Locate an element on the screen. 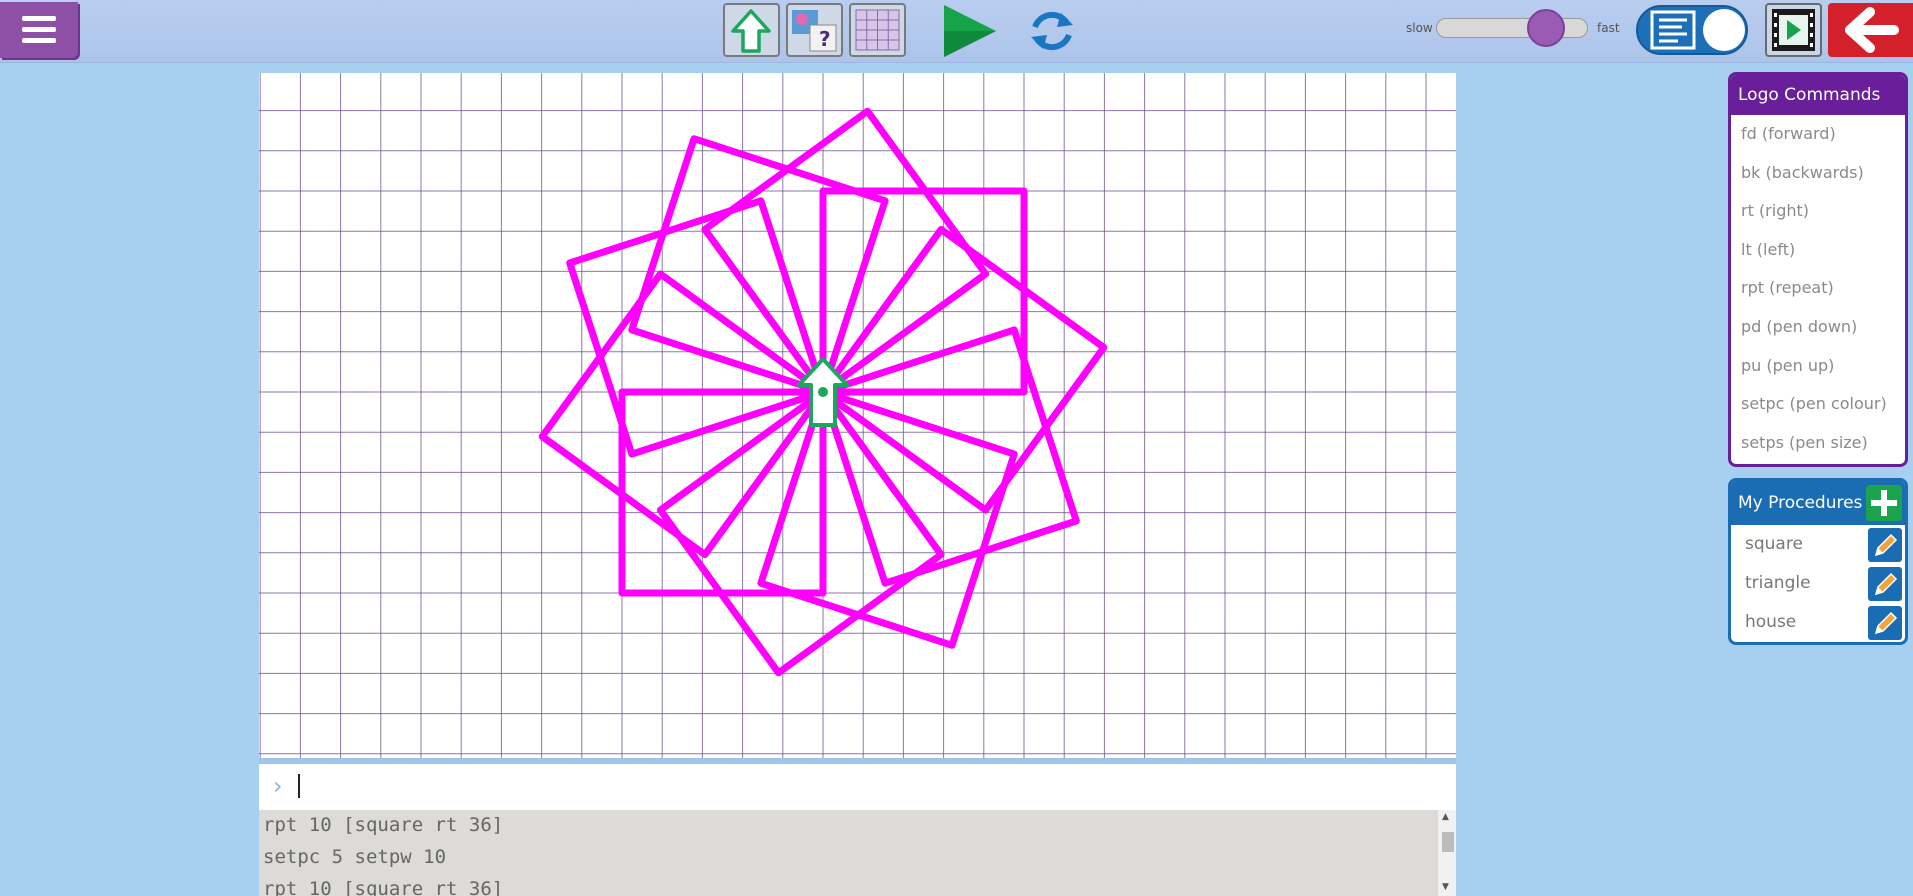 This screenshot has width=1913, height=896. back-arrow-icon is located at coordinates (1872, 30).